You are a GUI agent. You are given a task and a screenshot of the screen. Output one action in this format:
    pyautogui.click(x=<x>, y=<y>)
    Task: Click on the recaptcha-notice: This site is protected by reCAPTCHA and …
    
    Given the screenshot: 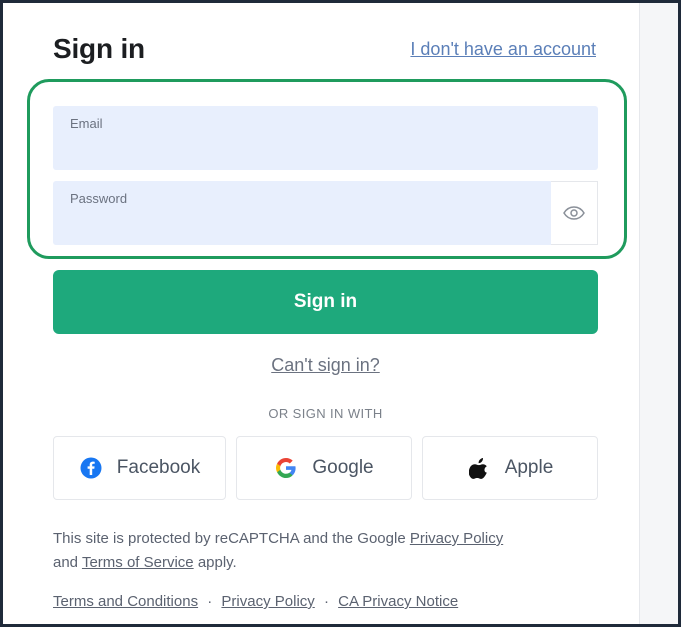 What is the action you would take?
    pyautogui.click(x=333, y=551)
    